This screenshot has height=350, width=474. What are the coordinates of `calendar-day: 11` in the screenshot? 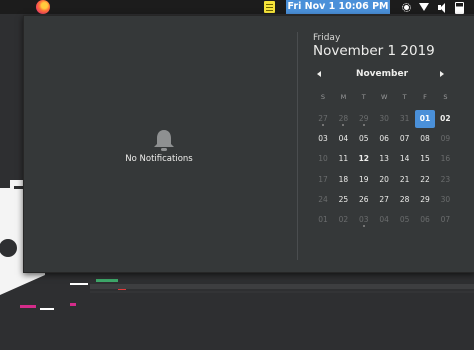 It's located at (343, 159).